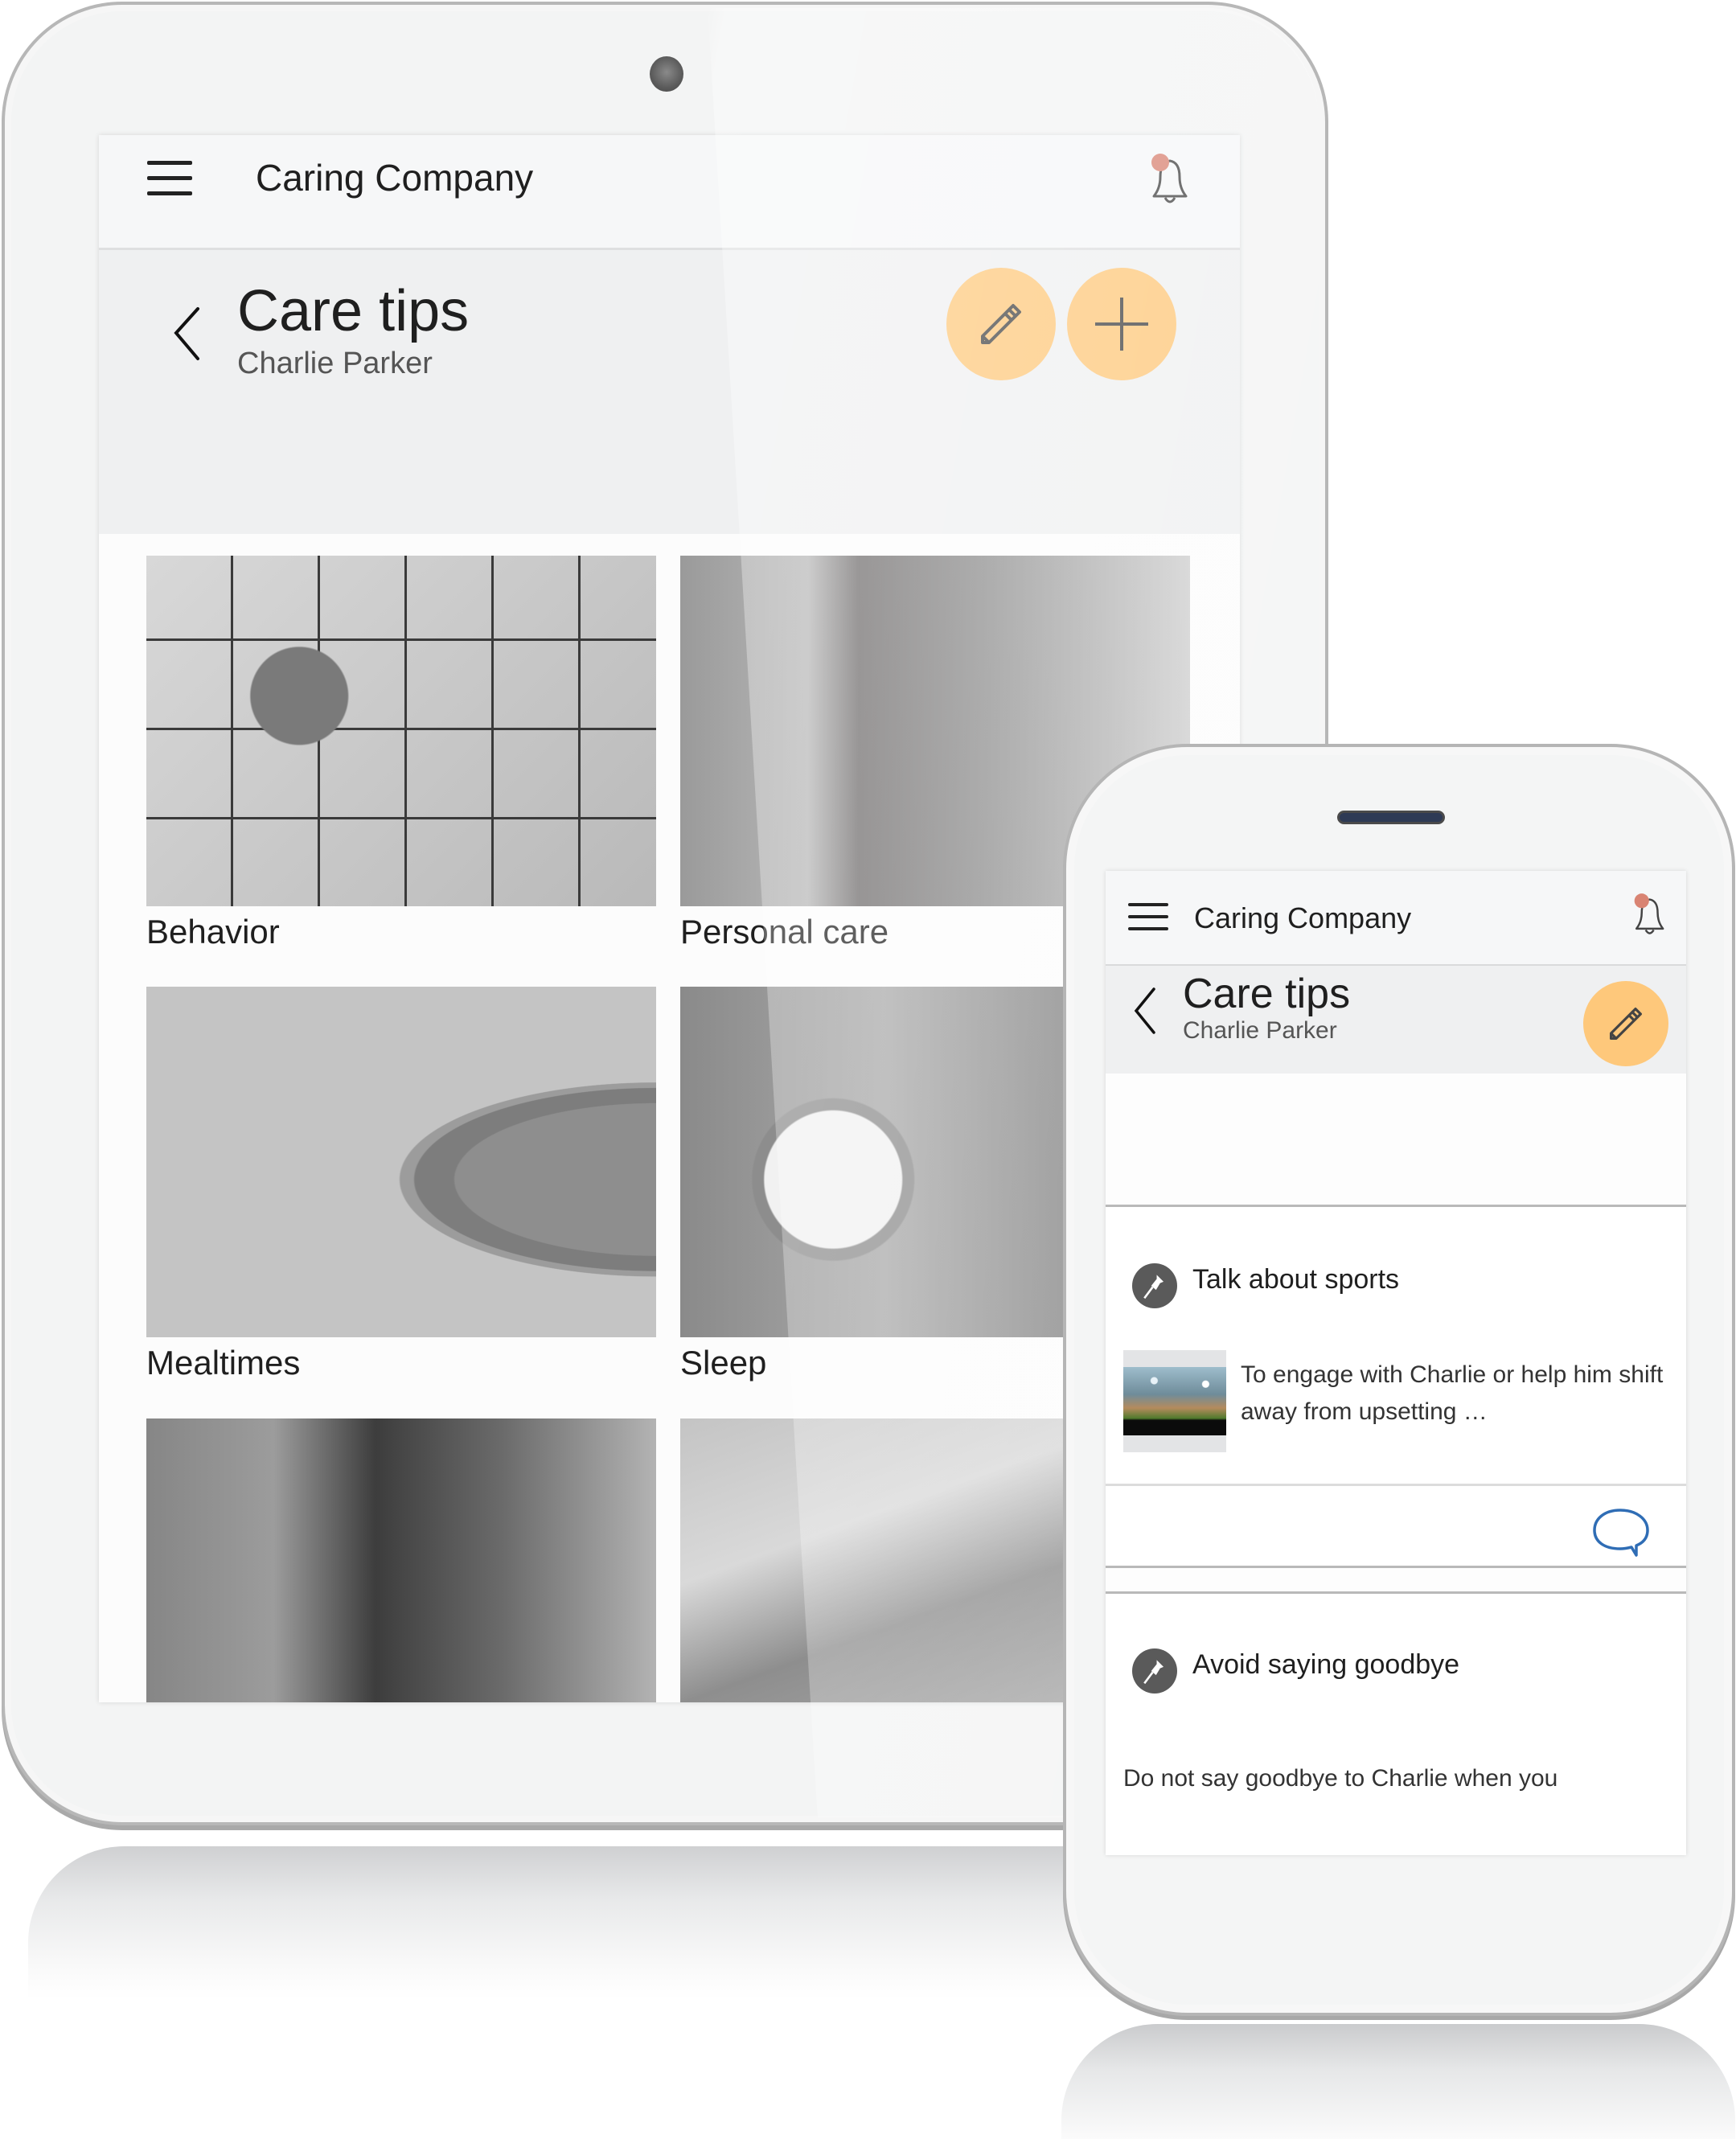  I want to click on tip-body: Do not say goodbye to Charlie when you, so click(1340, 1778).